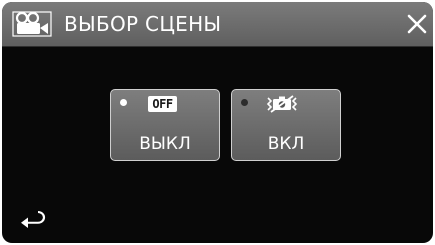 Image resolution: width=435 pixels, height=245 pixels. I want to click on shake-reduction-icon, so click(282, 104).